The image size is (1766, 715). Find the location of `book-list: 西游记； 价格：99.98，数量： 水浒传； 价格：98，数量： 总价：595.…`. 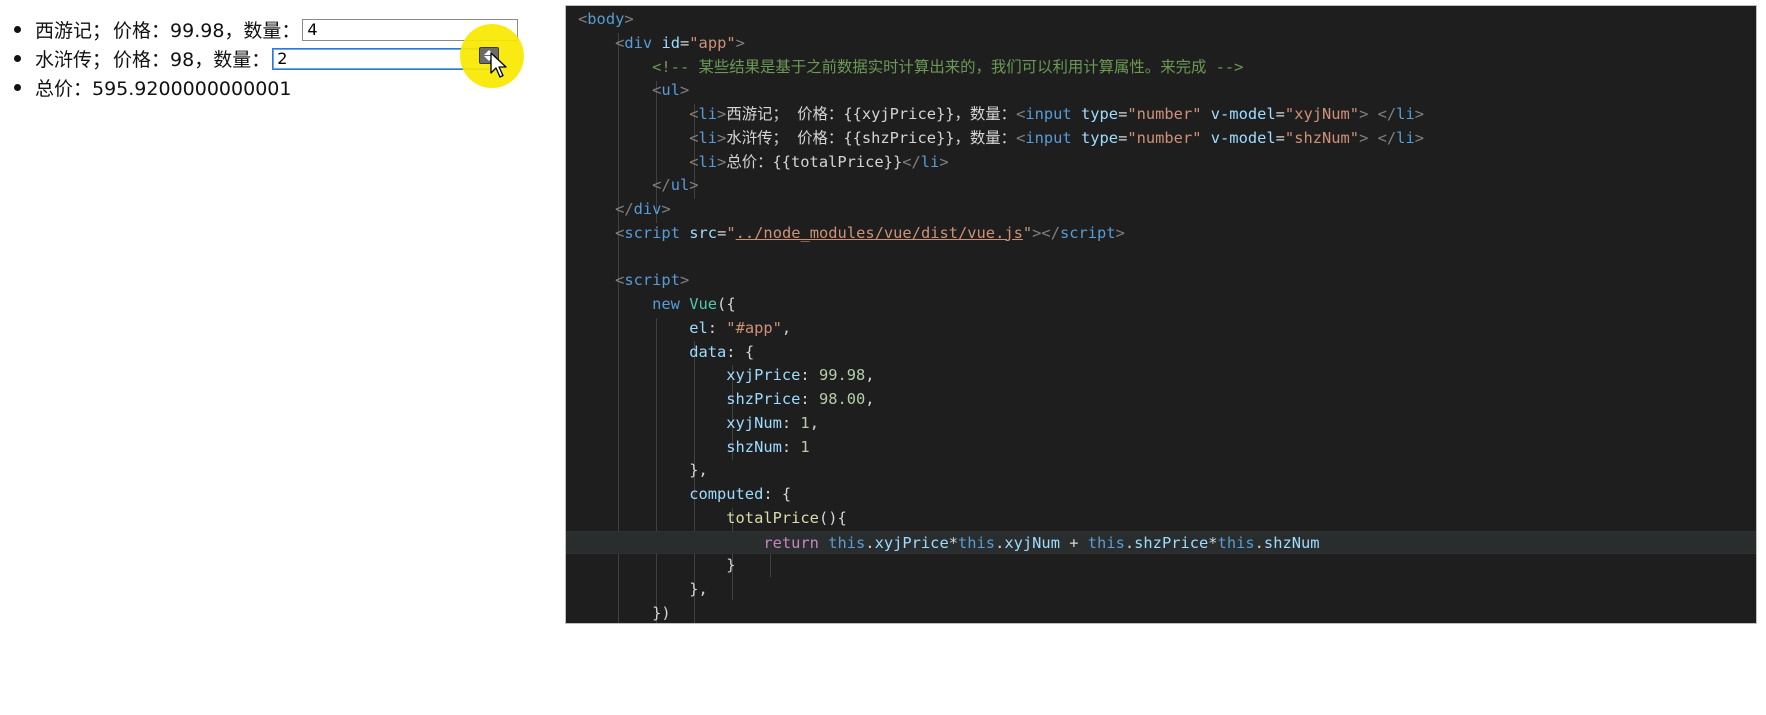

book-list: 西游记； 价格：99.98，数量： 水浒传； 价格：98，数量： 总价：595.… is located at coordinates (266, 58).